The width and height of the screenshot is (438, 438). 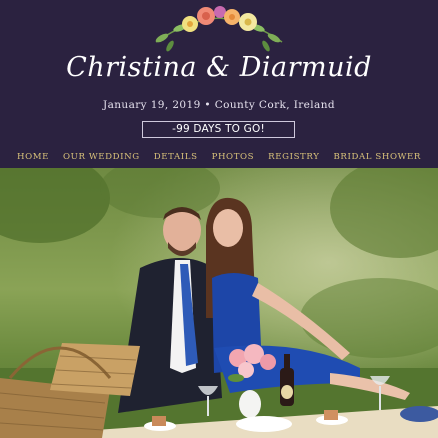 I want to click on nav-item-registry: REGISTRY, so click(x=293, y=157).